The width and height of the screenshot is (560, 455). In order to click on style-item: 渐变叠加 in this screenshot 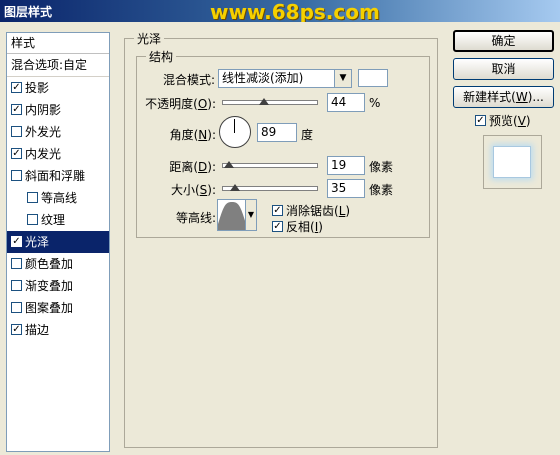, I will do `click(58, 286)`.